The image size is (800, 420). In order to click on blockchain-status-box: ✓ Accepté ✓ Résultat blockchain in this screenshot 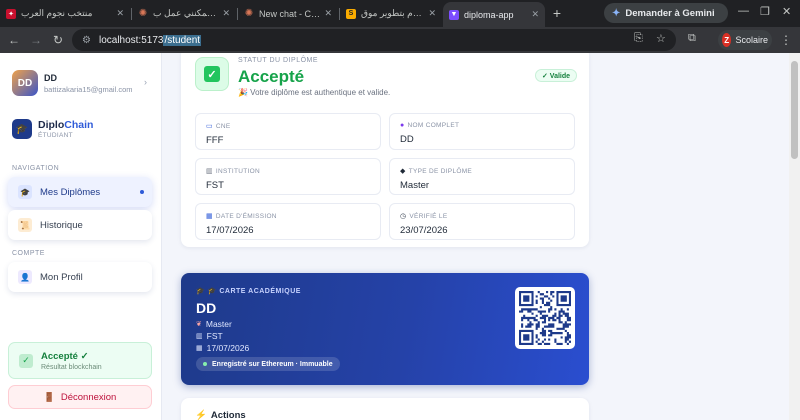, I will do `click(80, 360)`.